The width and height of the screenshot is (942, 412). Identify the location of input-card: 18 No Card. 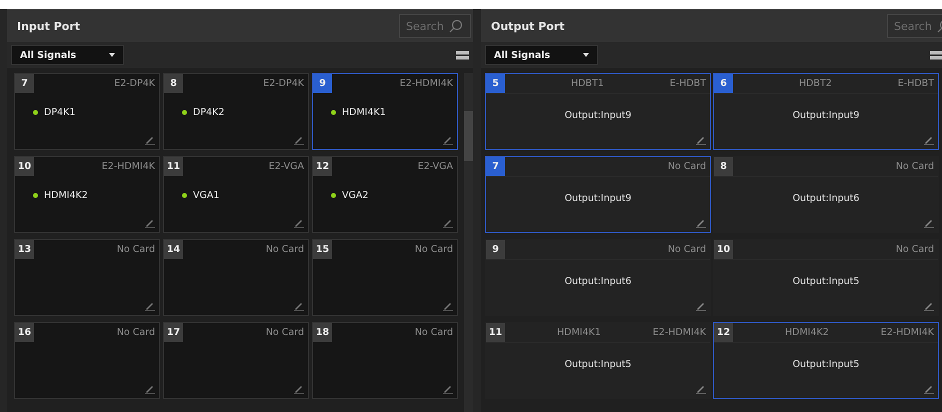
(385, 360).